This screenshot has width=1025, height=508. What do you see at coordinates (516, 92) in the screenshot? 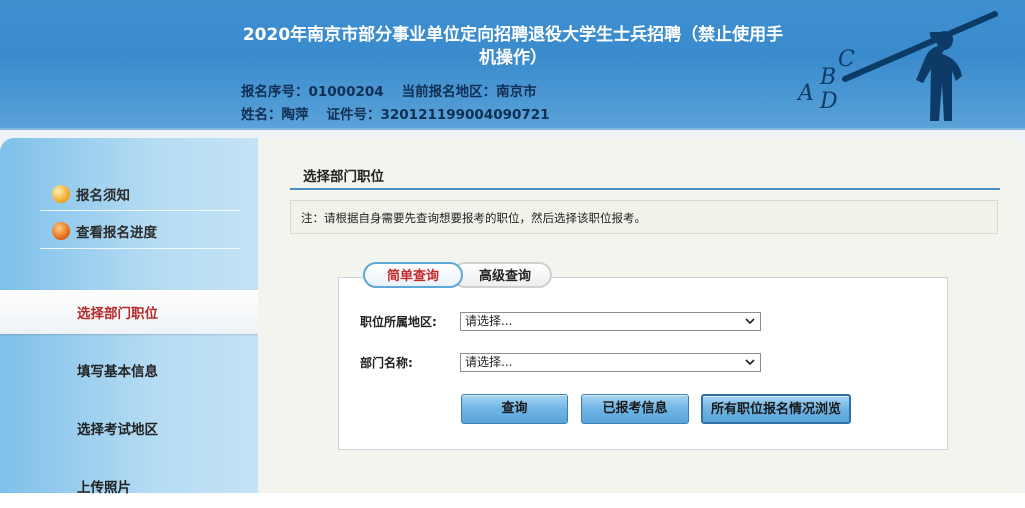
I see `region-value: 南京市` at bounding box center [516, 92].